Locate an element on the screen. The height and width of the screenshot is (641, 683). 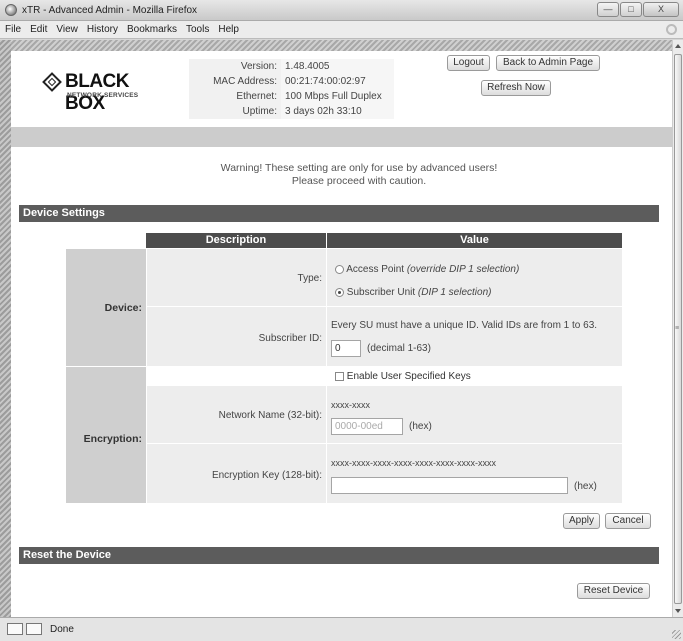
info-row-ethernet: Ethernet: 100 Mbps Full Duplex is located at coordinates (291, 96).